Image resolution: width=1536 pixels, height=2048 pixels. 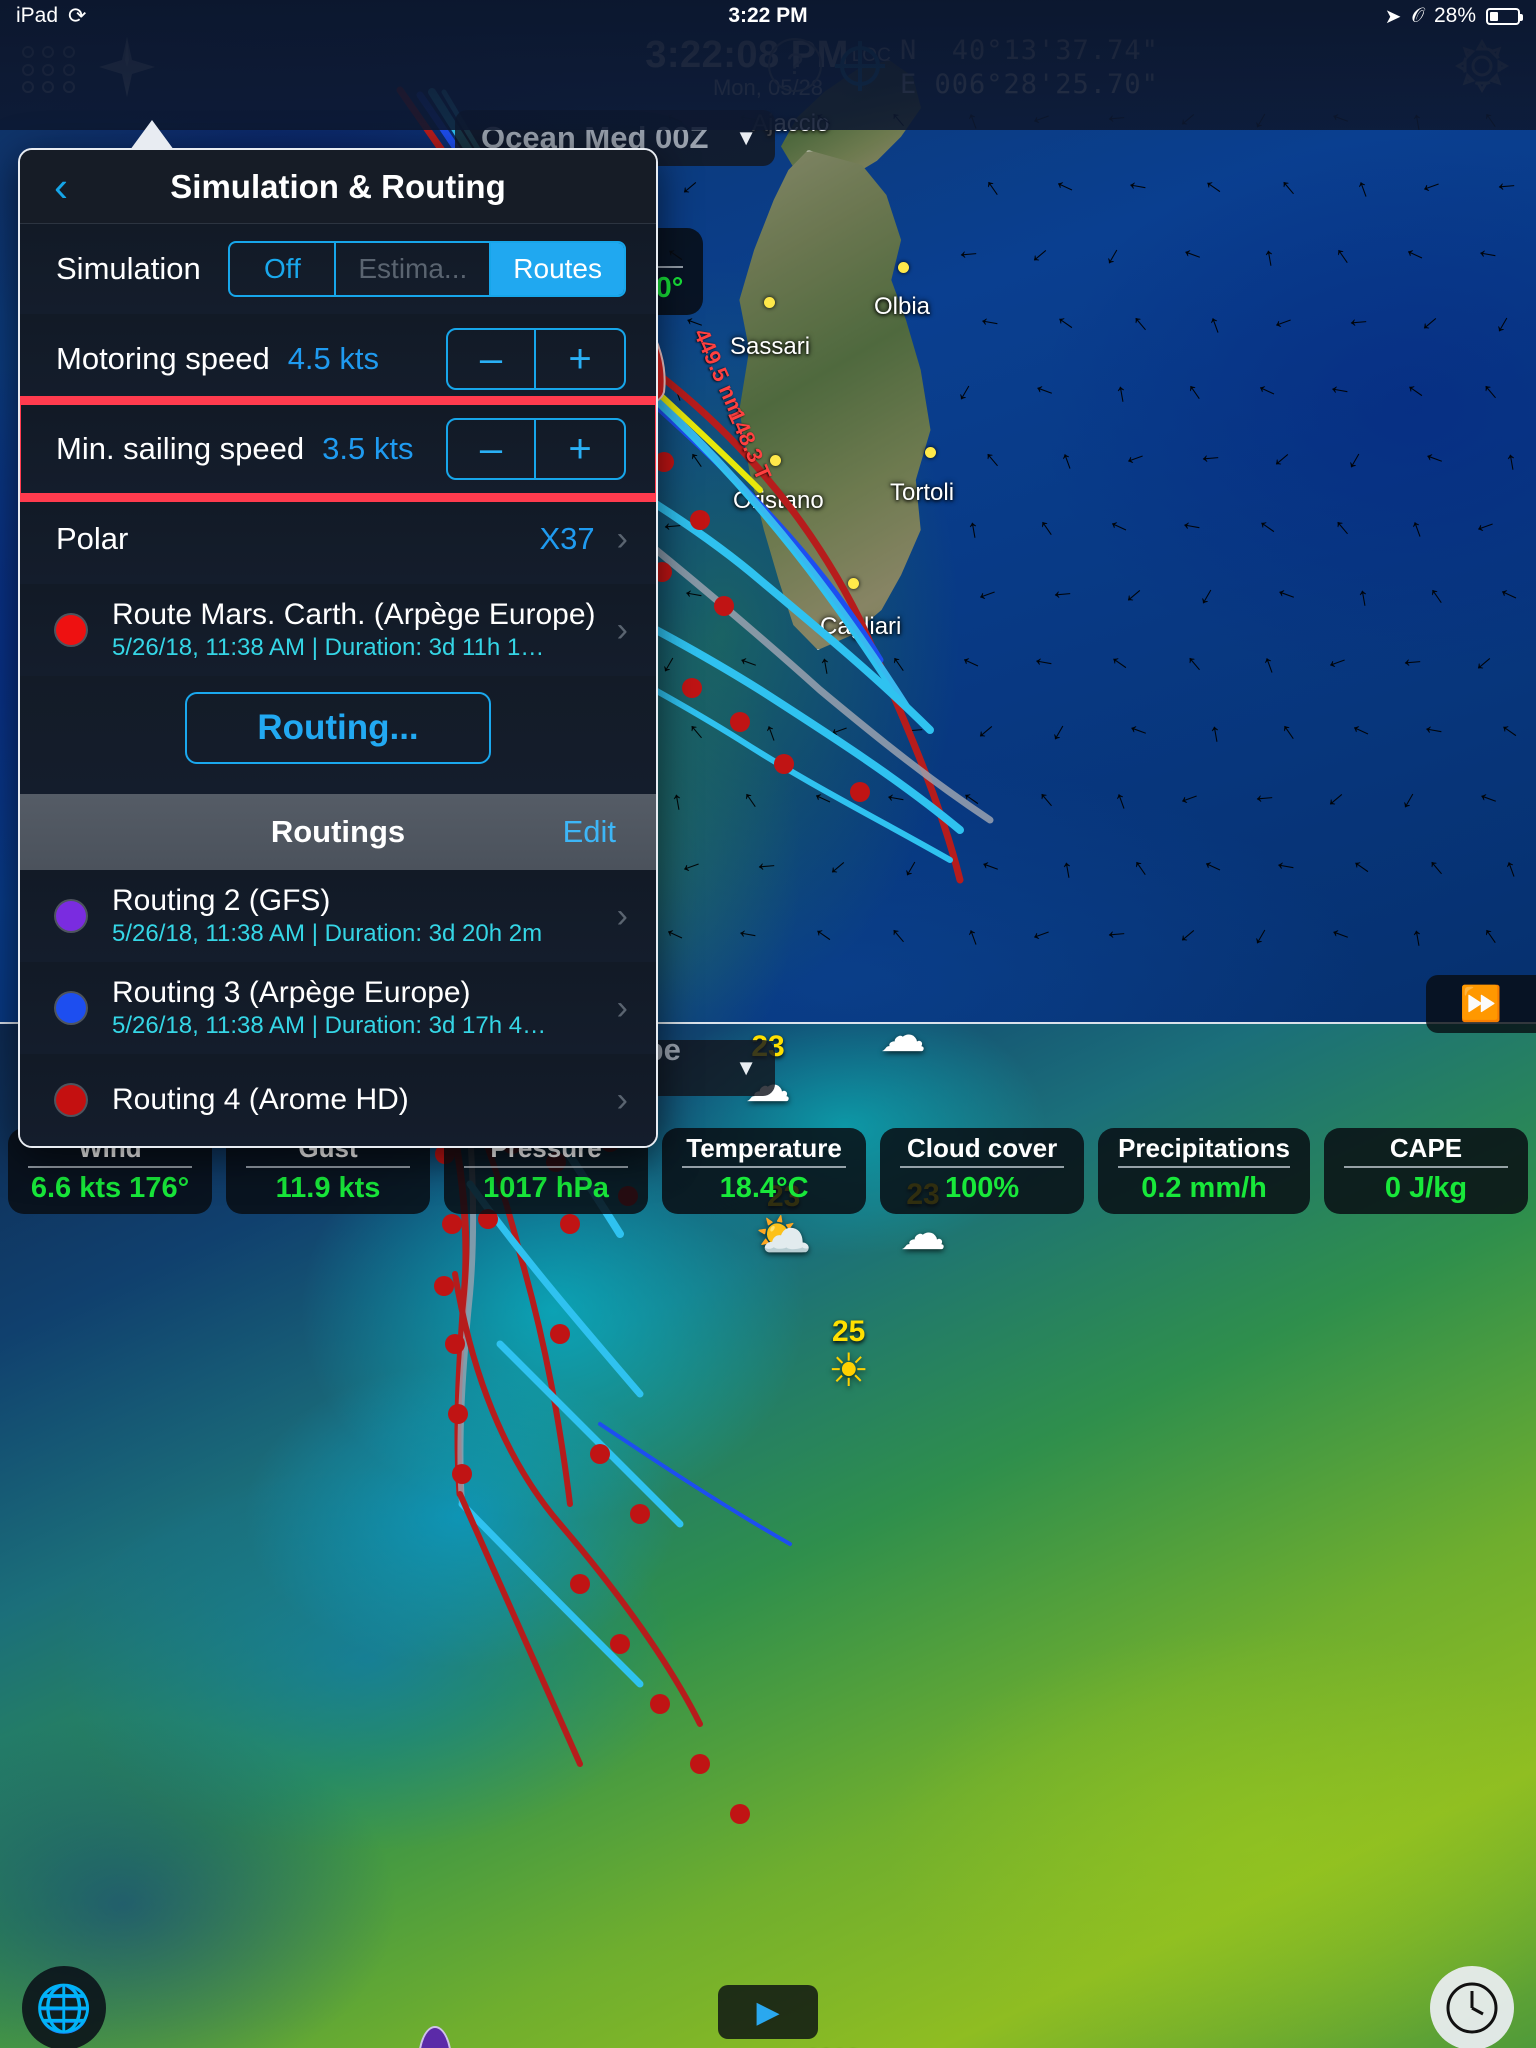 I want to click on motoring-speed-plus-button: +, so click(x=580, y=359).